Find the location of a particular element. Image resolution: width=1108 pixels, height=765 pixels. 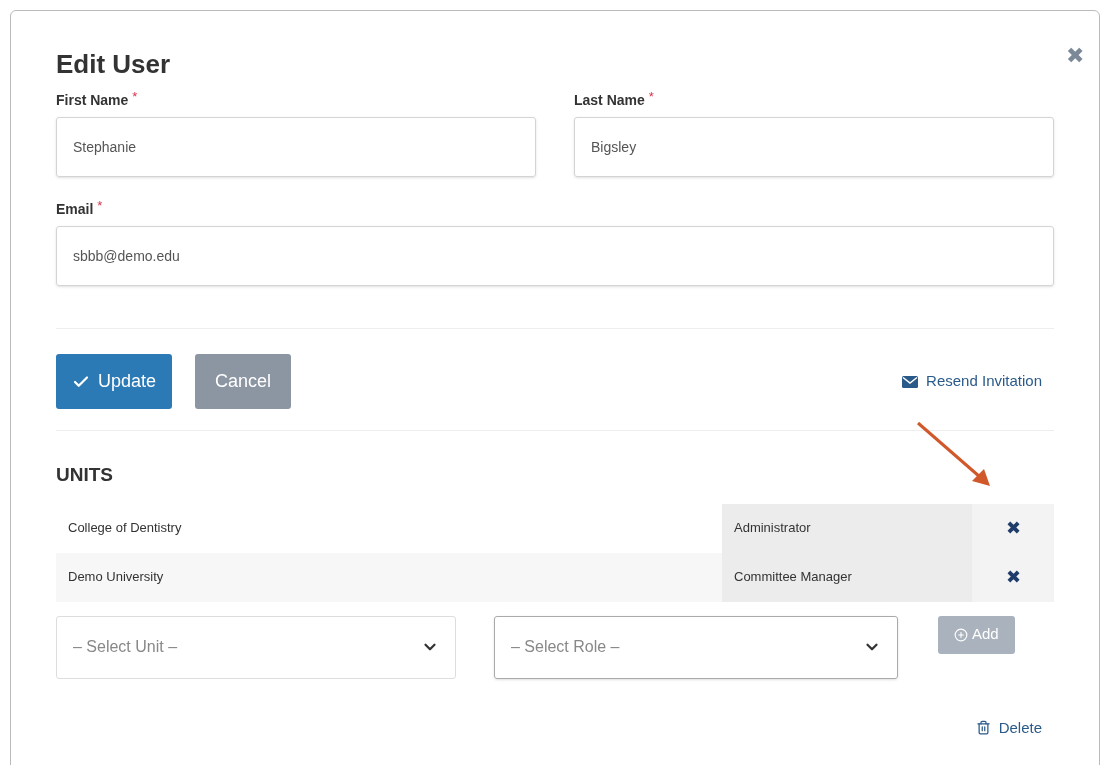

unit-select: – Select Unit – is located at coordinates (256, 647).